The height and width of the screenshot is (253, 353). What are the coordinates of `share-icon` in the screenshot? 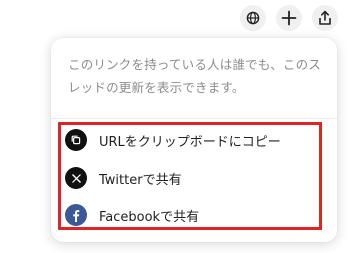 It's located at (325, 17).